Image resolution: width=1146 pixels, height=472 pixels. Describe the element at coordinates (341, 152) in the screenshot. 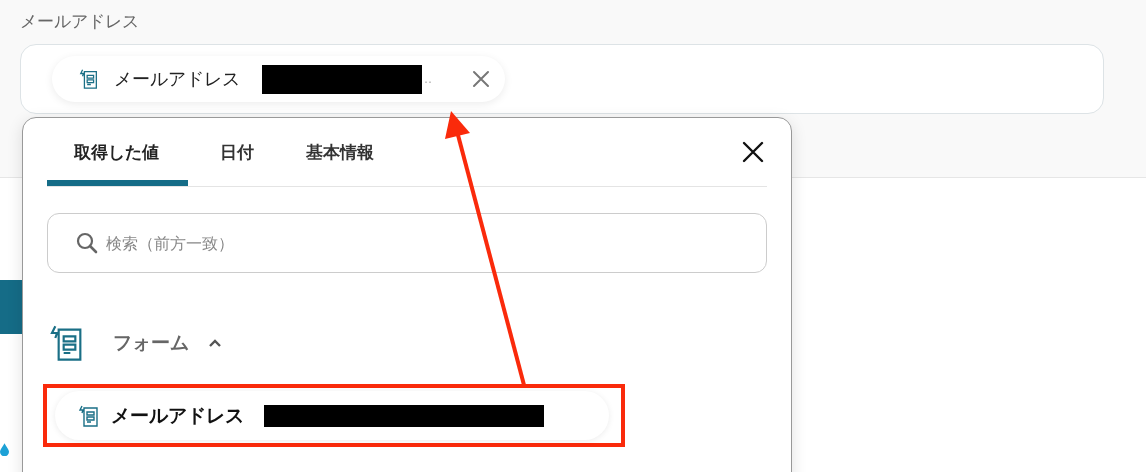

I see `tab: 基本情報` at that location.